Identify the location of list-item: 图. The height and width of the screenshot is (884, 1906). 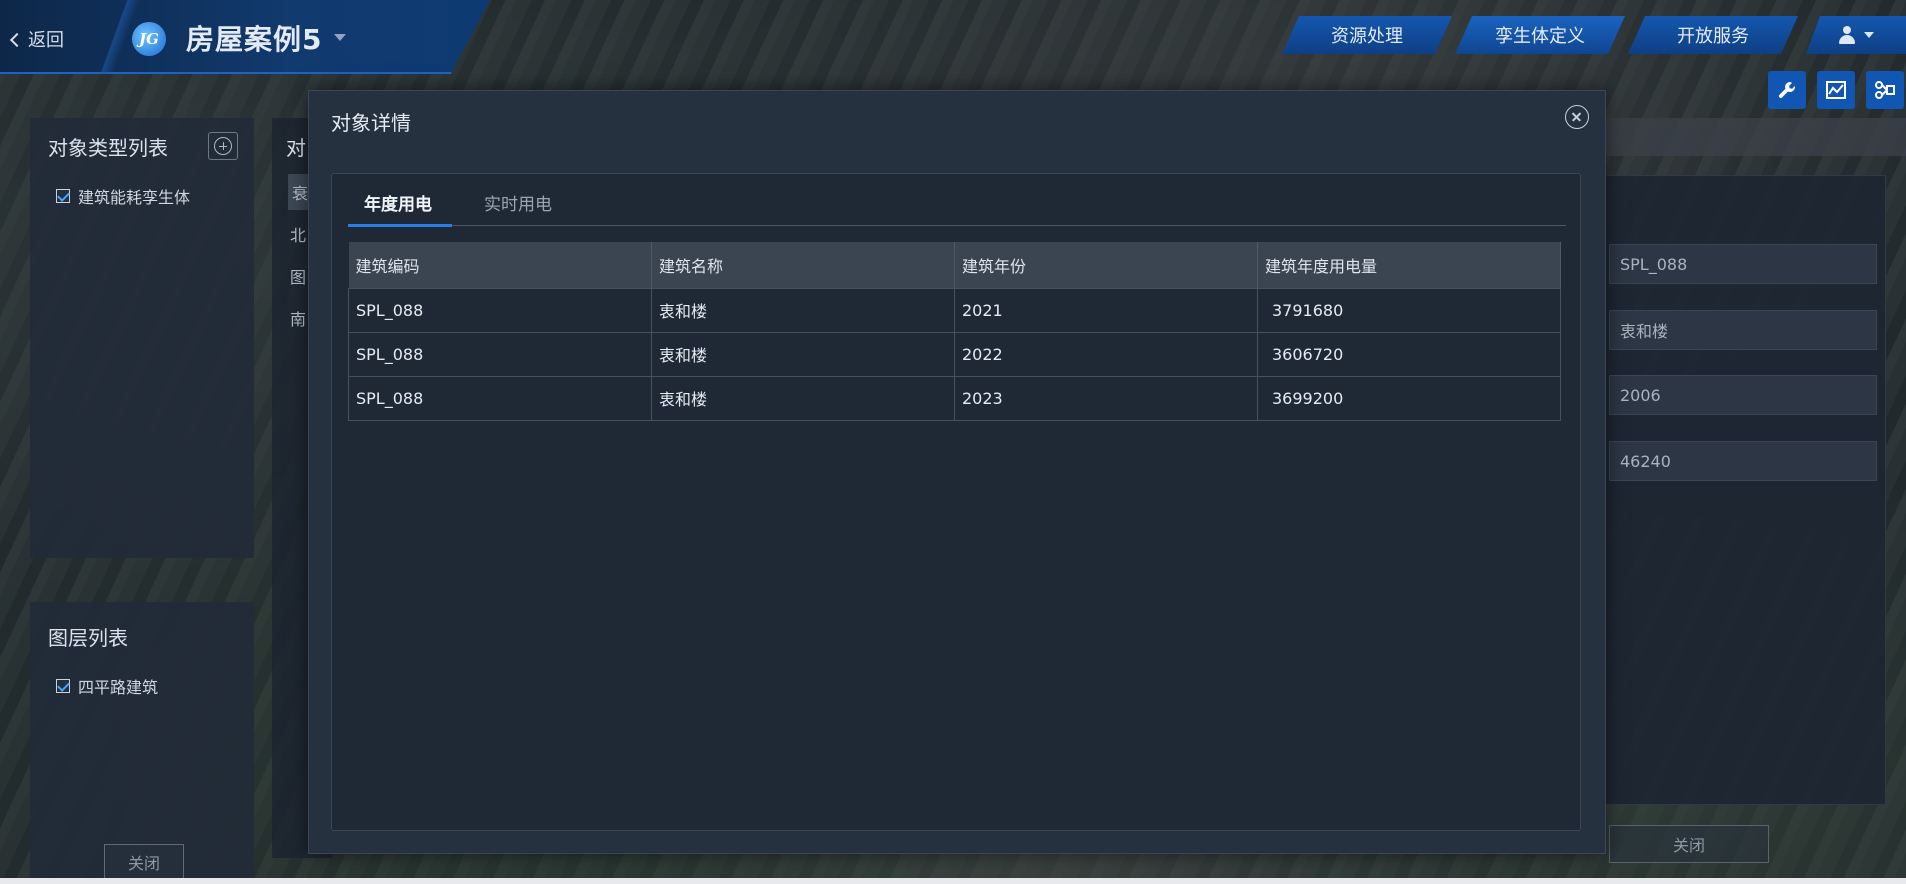
(298, 276).